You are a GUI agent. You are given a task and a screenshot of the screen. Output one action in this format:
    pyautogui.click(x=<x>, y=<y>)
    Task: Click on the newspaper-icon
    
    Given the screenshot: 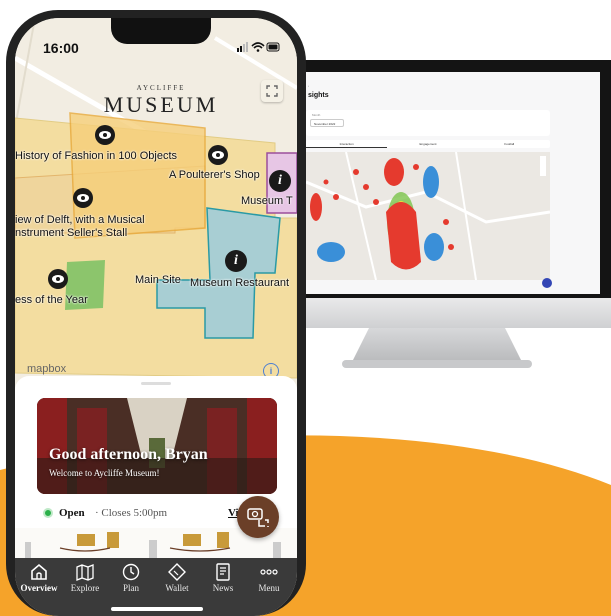 What is the action you would take?
    pyautogui.click(x=223, y=572)
    